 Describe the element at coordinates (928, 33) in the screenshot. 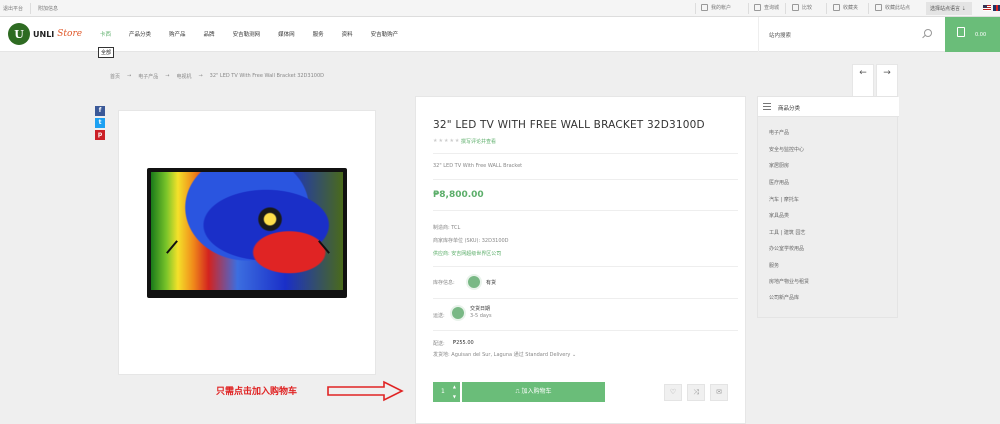

I see `search-icon` at that location.